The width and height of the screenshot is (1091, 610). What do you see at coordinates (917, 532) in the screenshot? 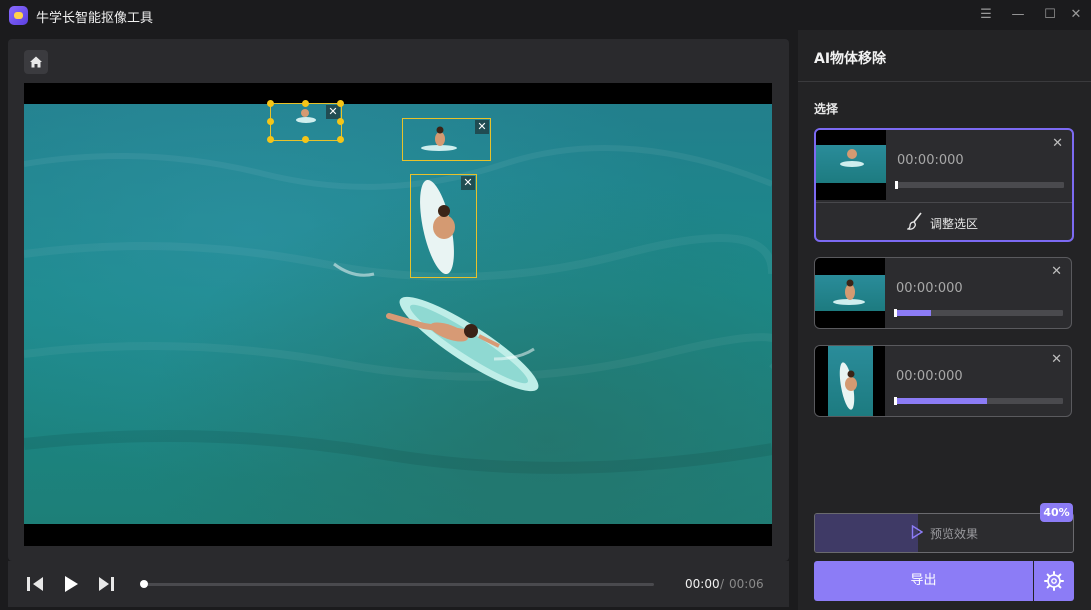
I see `play-outline-icon` at bounding box center [917, 532].